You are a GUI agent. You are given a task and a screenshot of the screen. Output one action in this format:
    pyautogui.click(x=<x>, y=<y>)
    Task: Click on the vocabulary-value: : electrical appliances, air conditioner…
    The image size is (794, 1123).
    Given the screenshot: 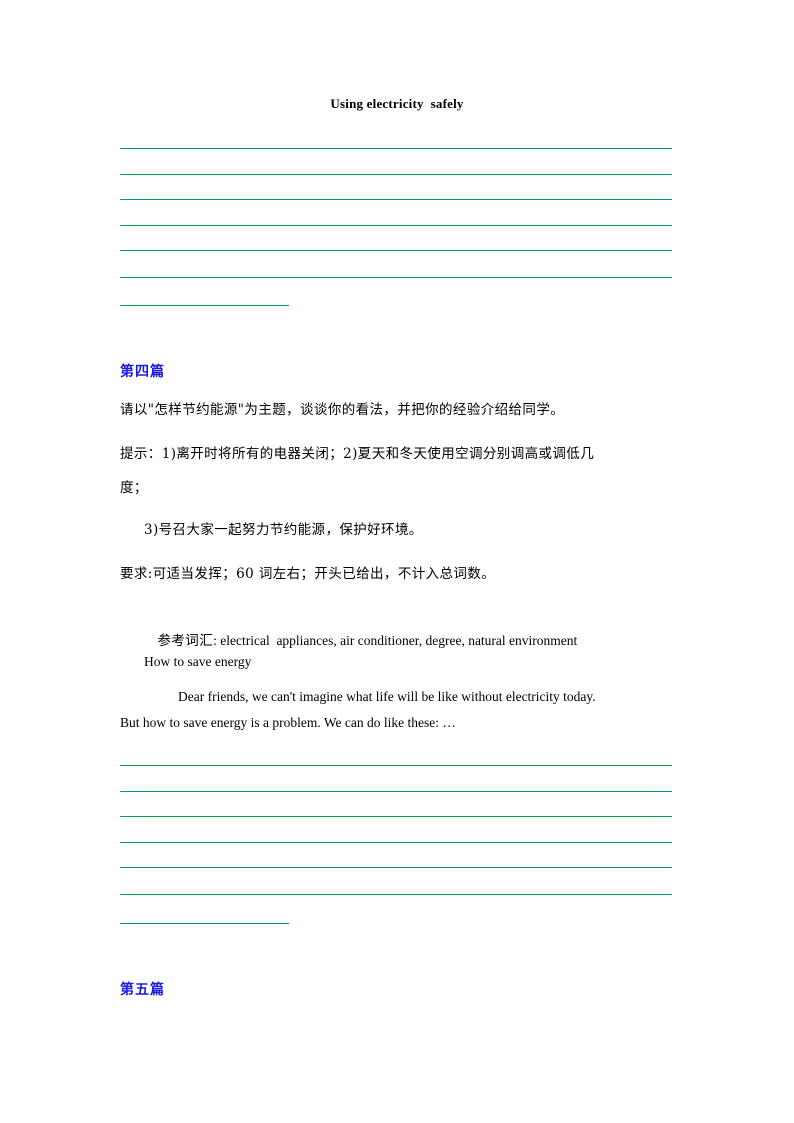 What is the action you would take?
    pyautogui.click(x=395, y=640)
    